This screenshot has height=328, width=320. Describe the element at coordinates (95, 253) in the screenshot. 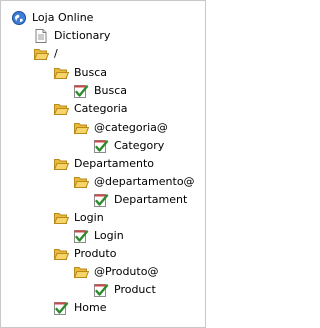

I see `tree-node-label: Produto` at that location.